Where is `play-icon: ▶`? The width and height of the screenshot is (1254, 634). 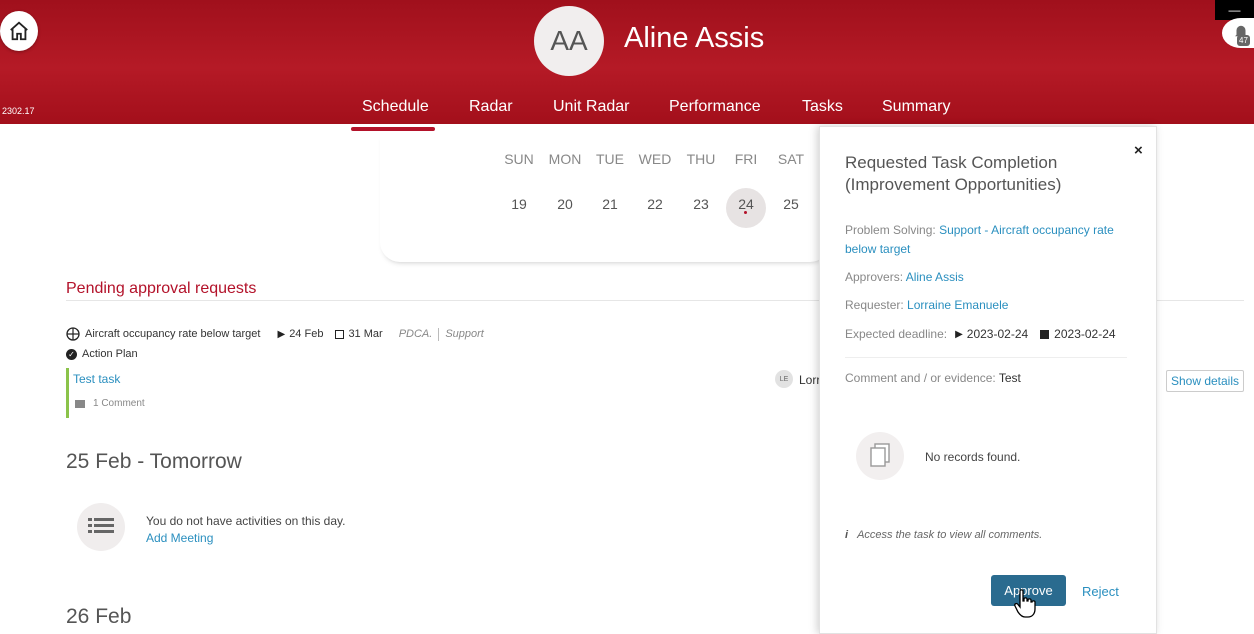 play-icon: ▶ is located at coordinates (281, 334).